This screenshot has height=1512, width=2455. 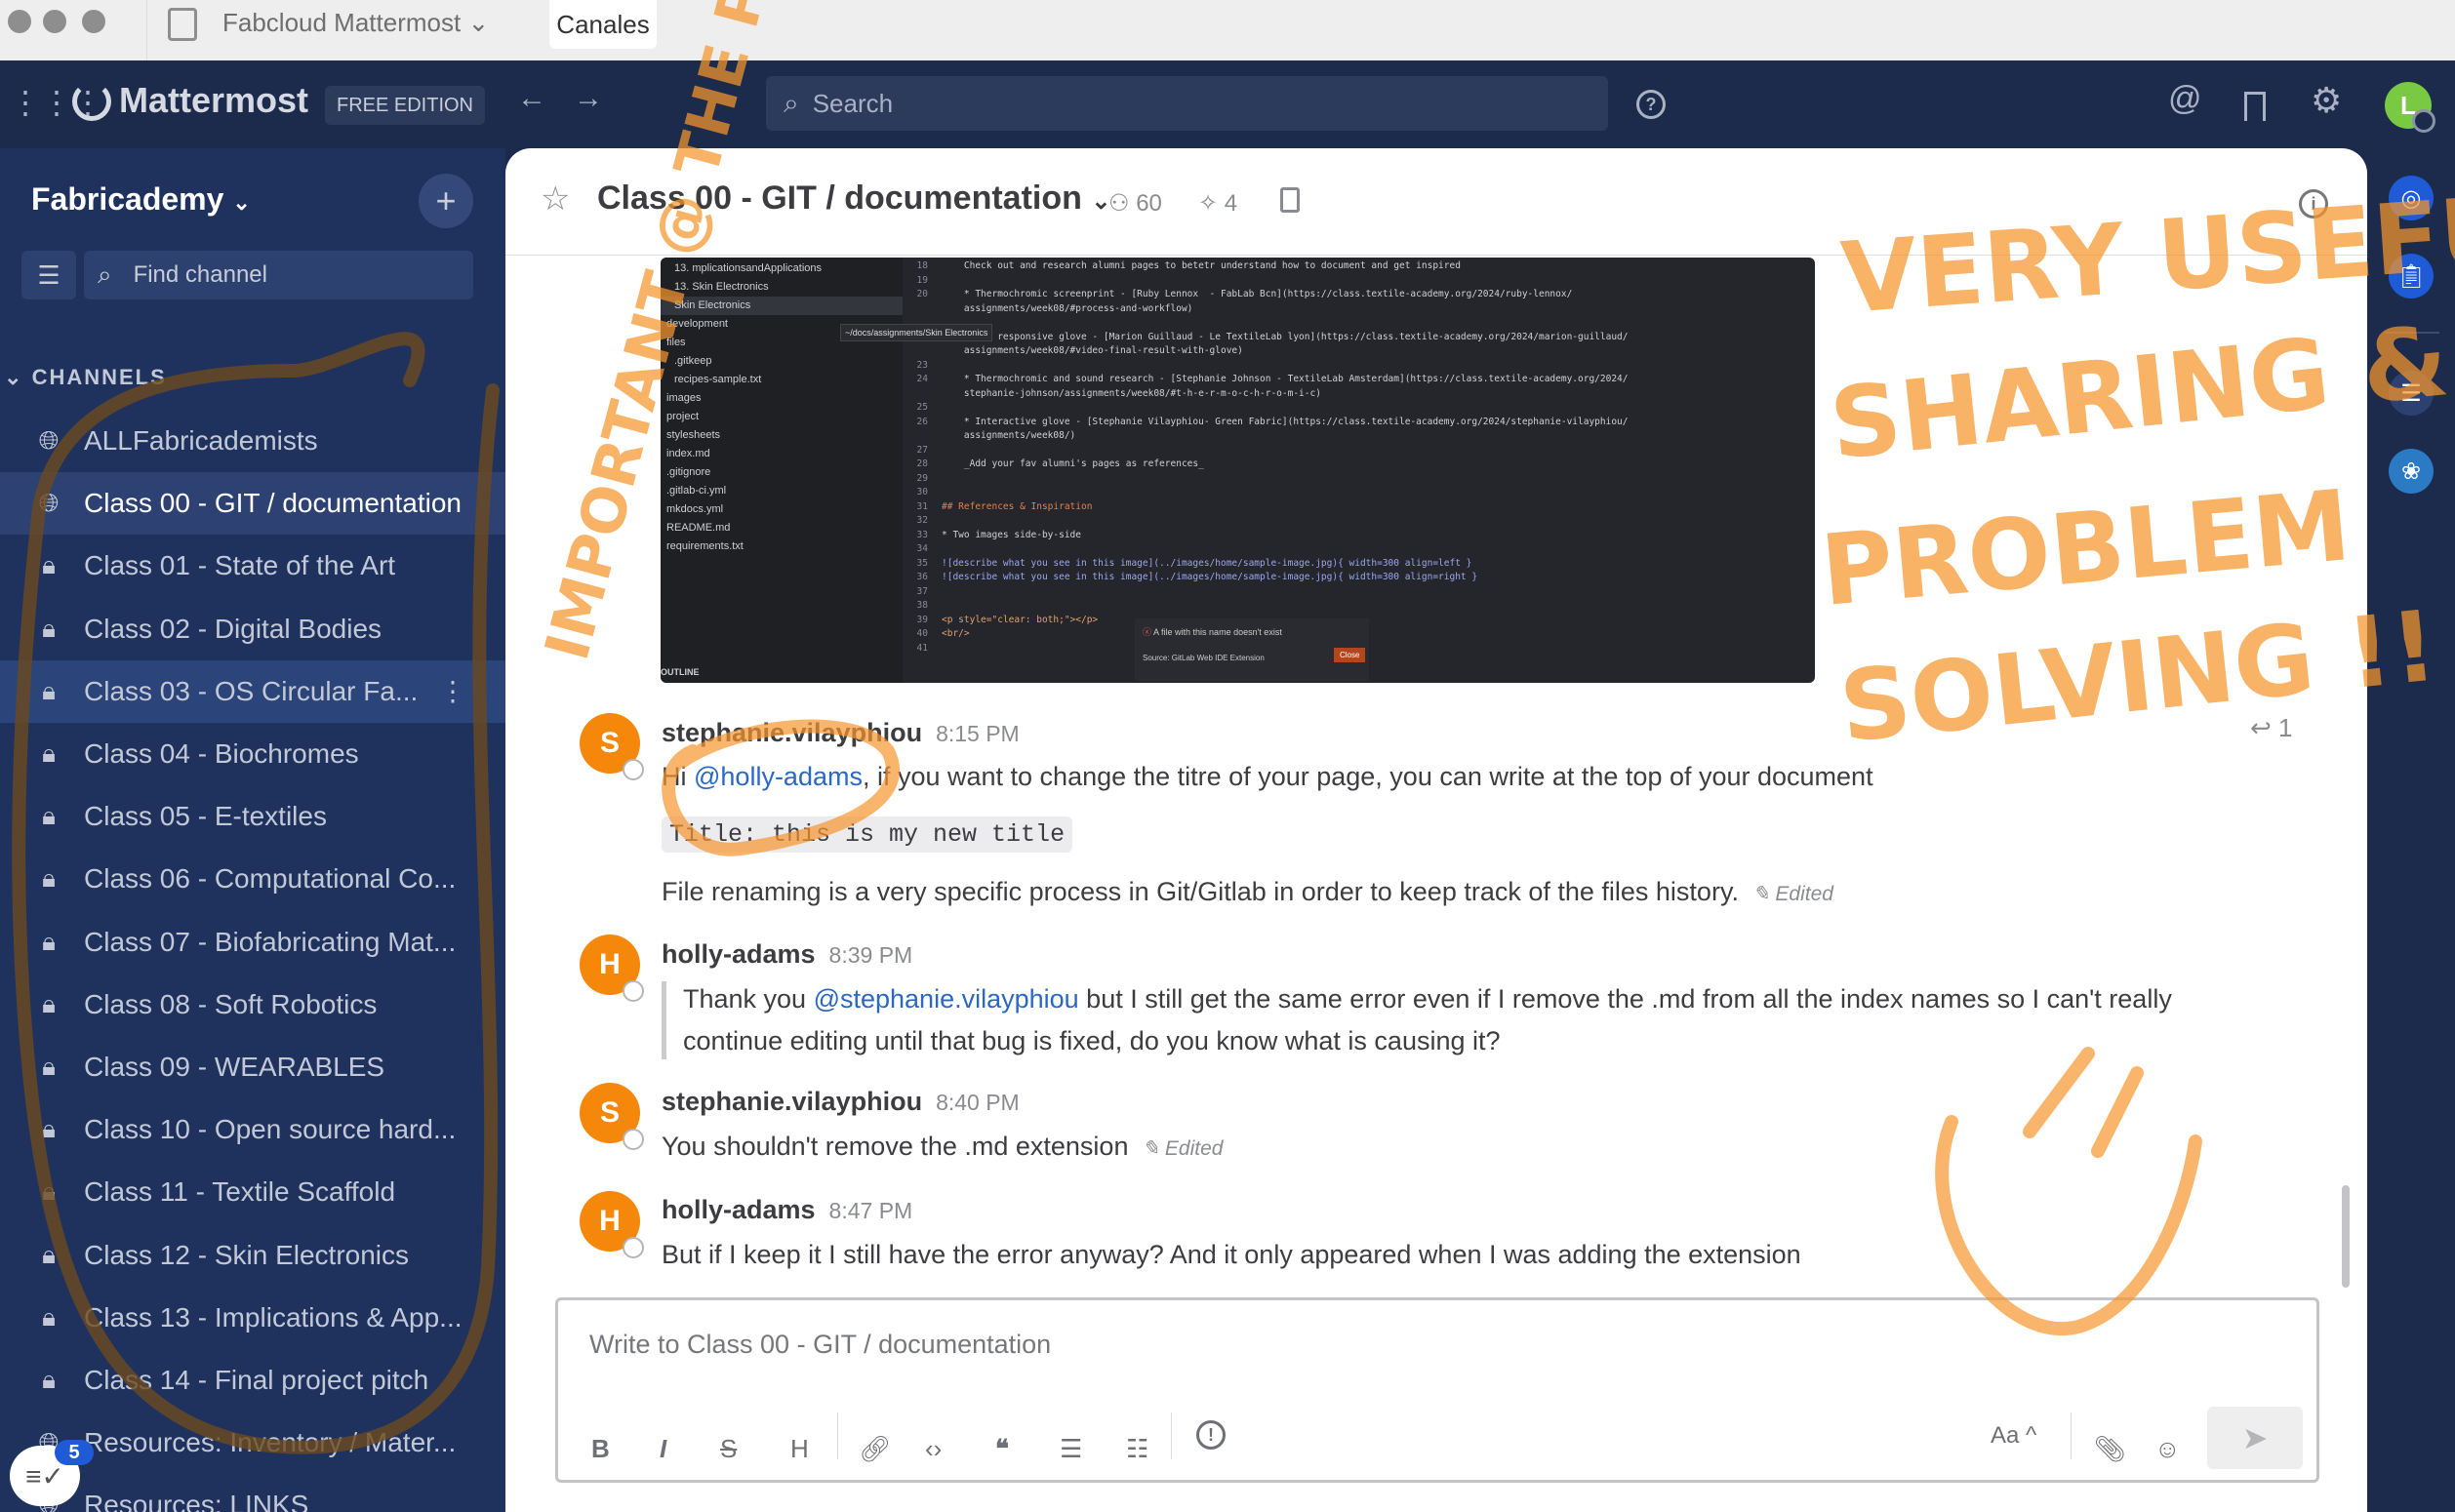 What do you see at coordinates (253, 1005) in the screenshot?
I see `sidebar-item-channel: 🔒︎ Class 08 - Soft Robotics` at bounding box center [253, 1005].